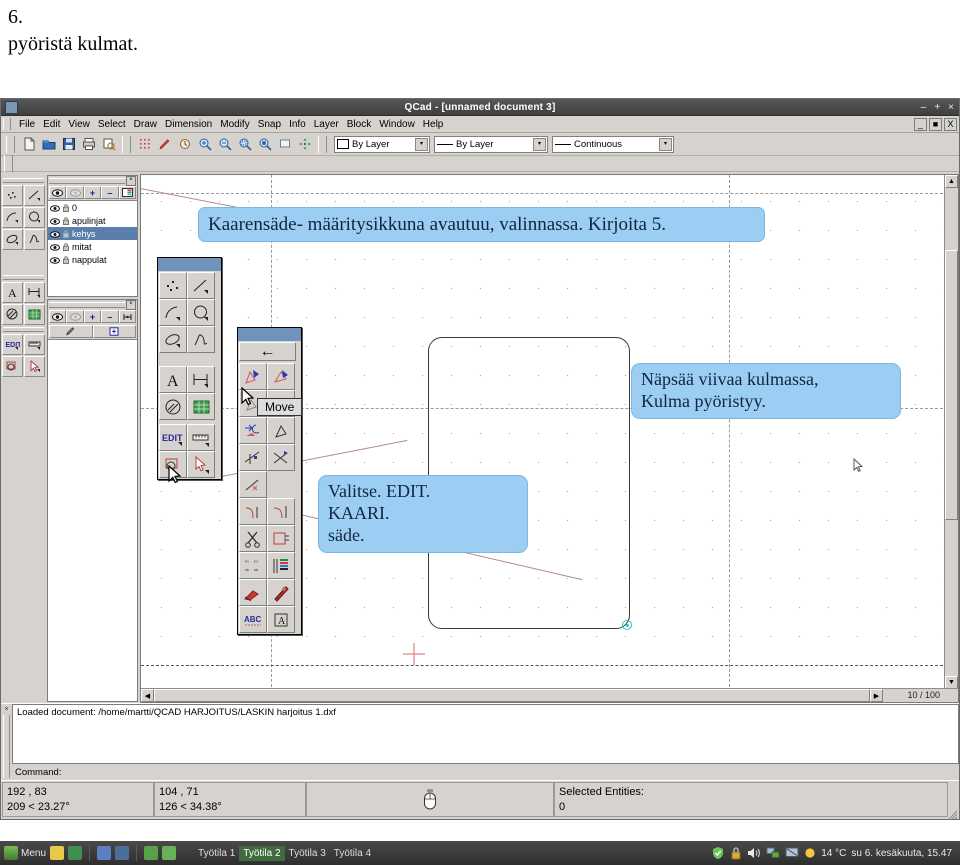 The image size is (960, 865). What do you see at coordinates (92, 220) in the screenshot?
I see `layer-row-apulinjat: apulinjat` at bounding box center [92, 220].